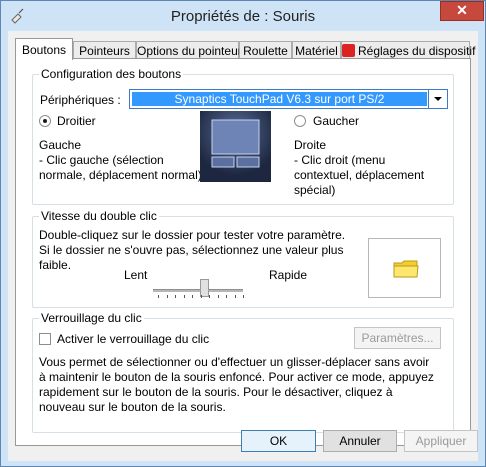 This screenshot has height=467, width=486. I want to click on click-lock-checkbox-label: Activer le verrouillage du clic, so click(133, 339).